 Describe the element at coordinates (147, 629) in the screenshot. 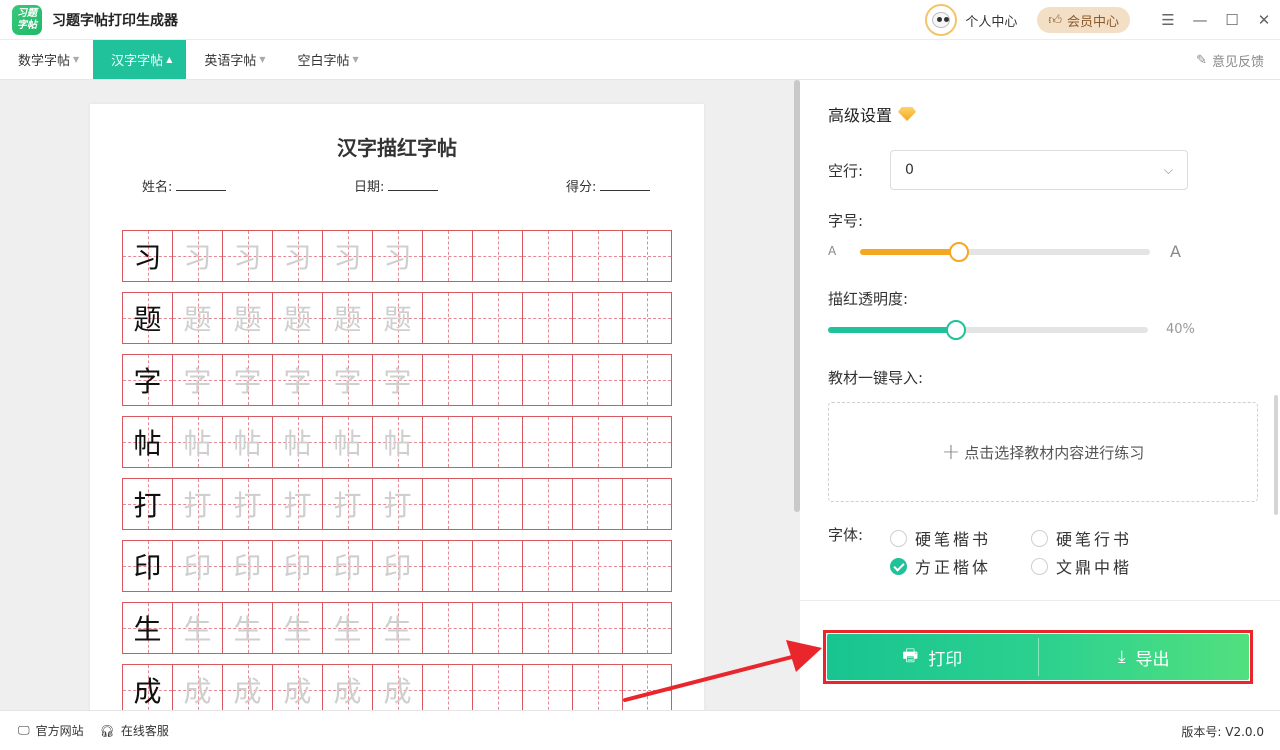

I see `model-character: 生` at that location.